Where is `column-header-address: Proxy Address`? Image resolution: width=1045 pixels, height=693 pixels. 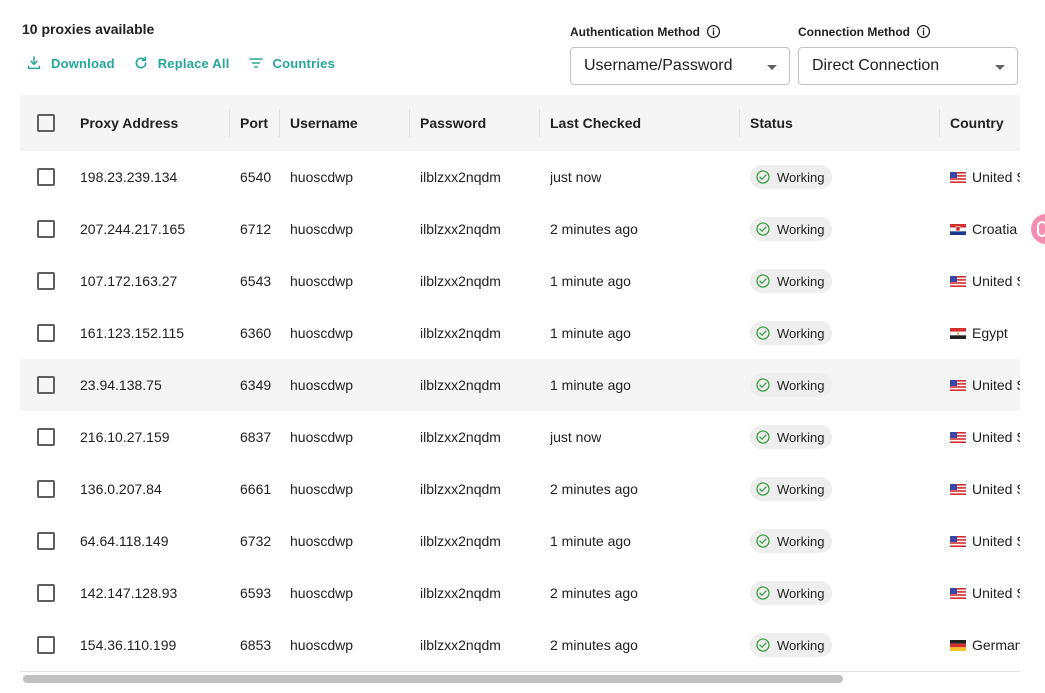 column-header-address: Proxy Address is located at coordinates (129, 123).